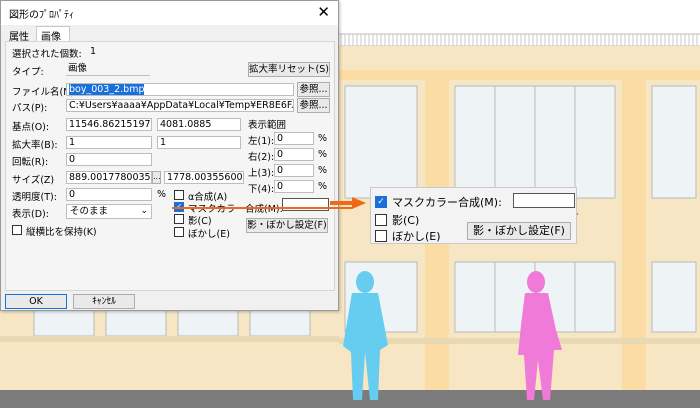 This screenshot has width=700, height=408. I want to click on callout-shadow-checkbox, so click(381, 220).